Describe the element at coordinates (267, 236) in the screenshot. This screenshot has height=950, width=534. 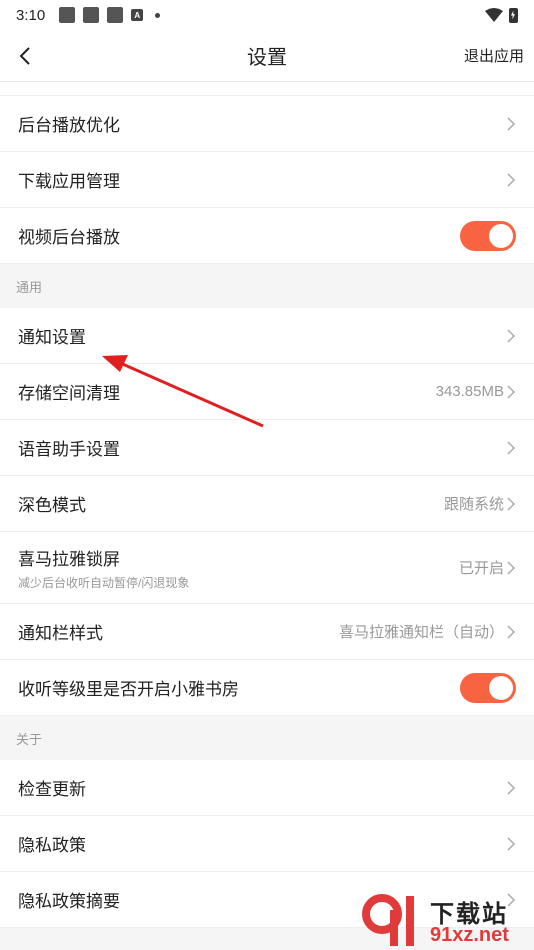
I see `row-video-background-play: 视频后台播放` at that location.